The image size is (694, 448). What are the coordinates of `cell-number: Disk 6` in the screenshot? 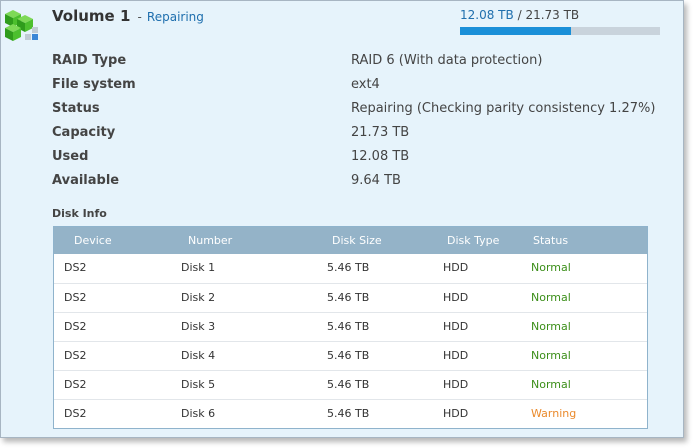 It's located at (198, 413).